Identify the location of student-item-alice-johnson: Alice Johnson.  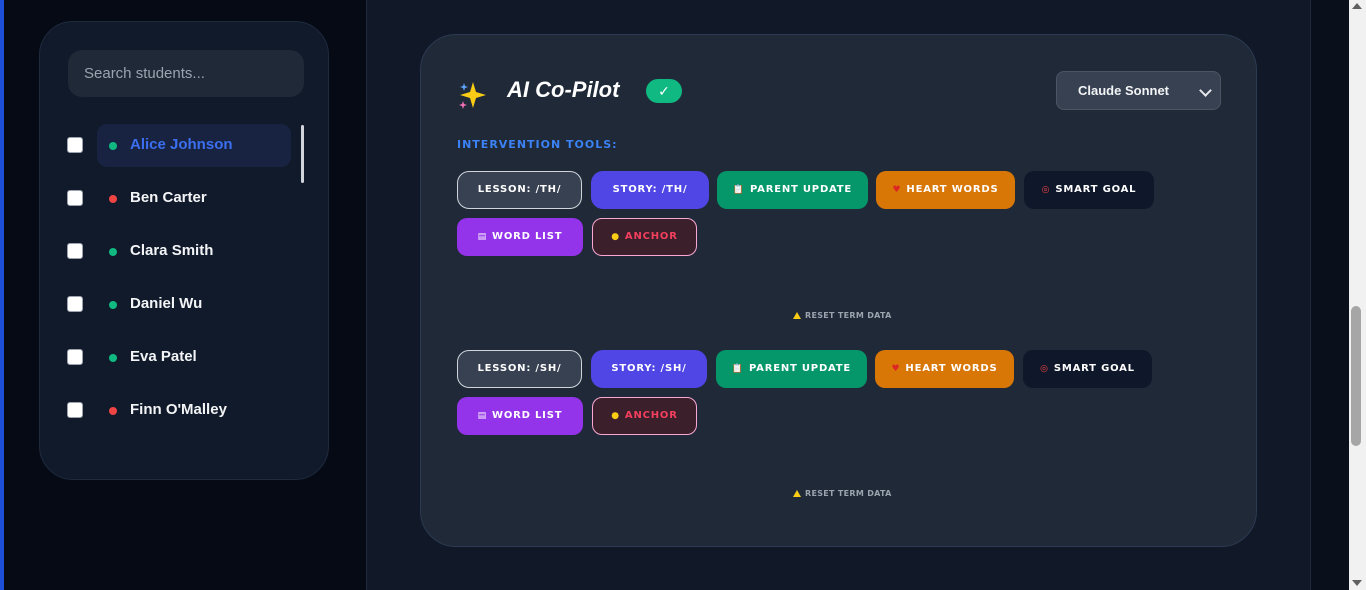
(194, 145).